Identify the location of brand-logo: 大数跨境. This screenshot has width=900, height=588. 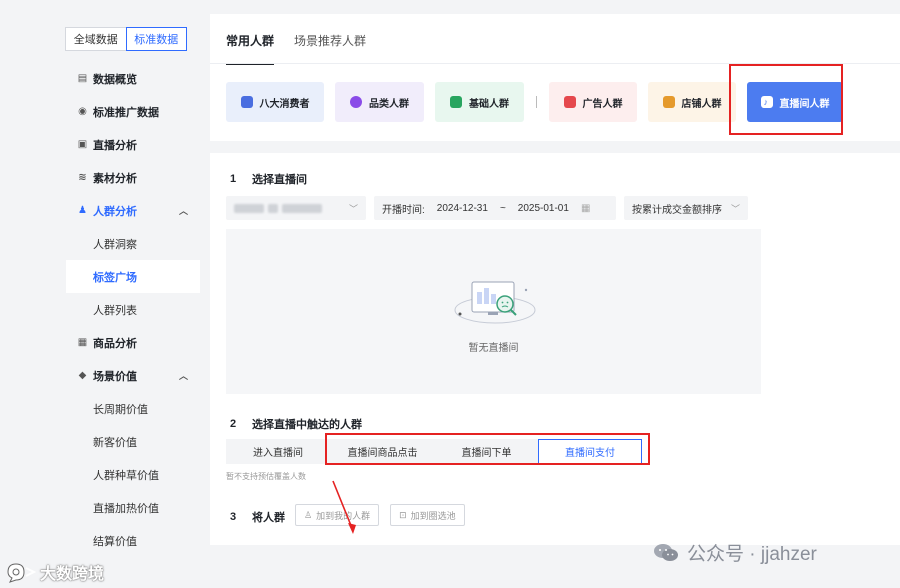
(54, 572).